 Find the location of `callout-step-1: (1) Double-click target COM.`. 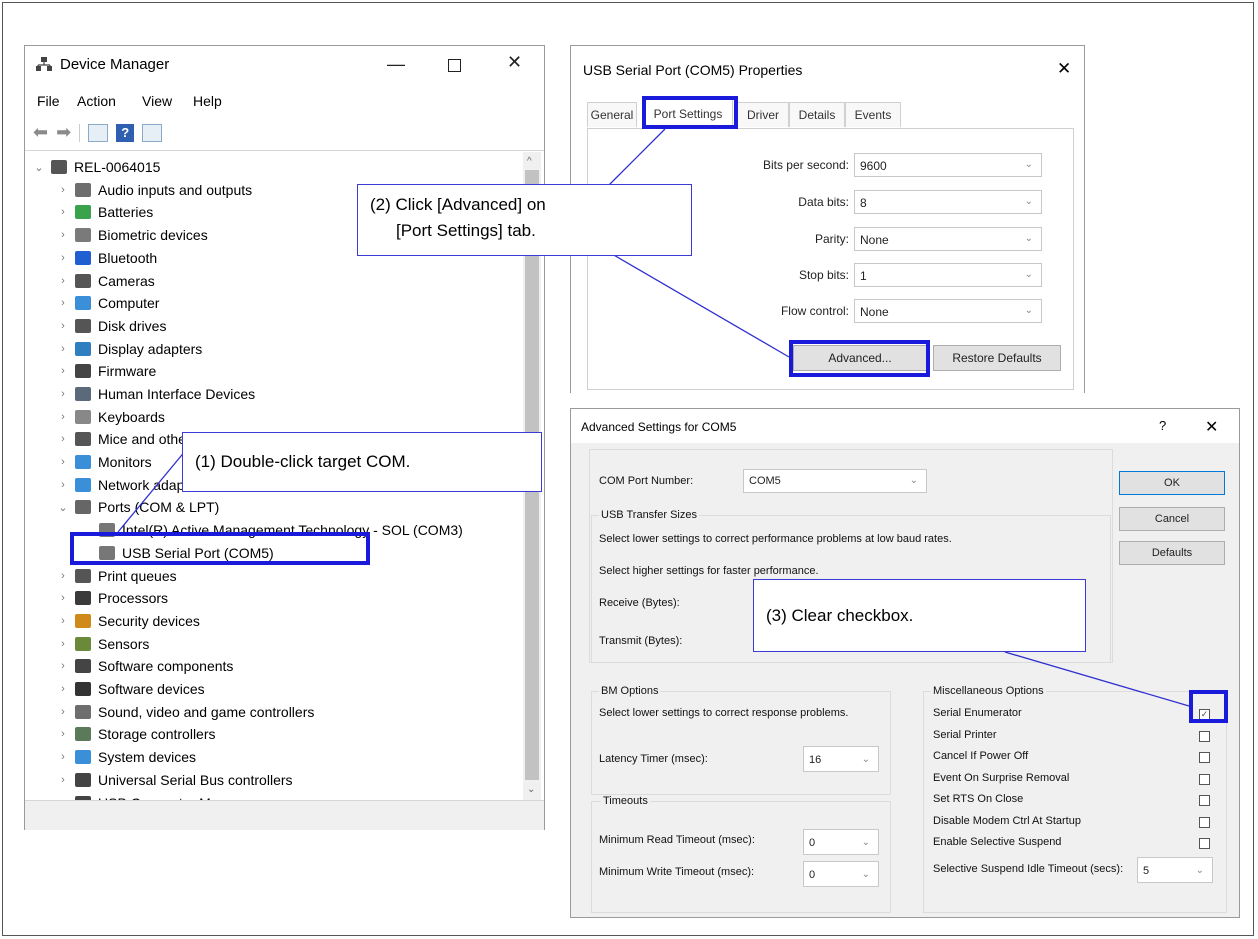

callout-step-1: (1) Double-click target COM. is located at coordinates (362, 462).